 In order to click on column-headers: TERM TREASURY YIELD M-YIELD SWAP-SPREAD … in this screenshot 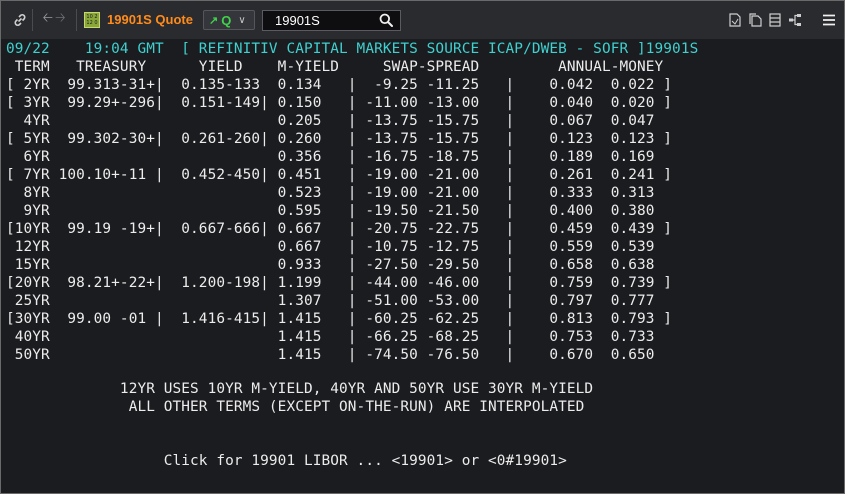, I will do `click(335, 67)`.